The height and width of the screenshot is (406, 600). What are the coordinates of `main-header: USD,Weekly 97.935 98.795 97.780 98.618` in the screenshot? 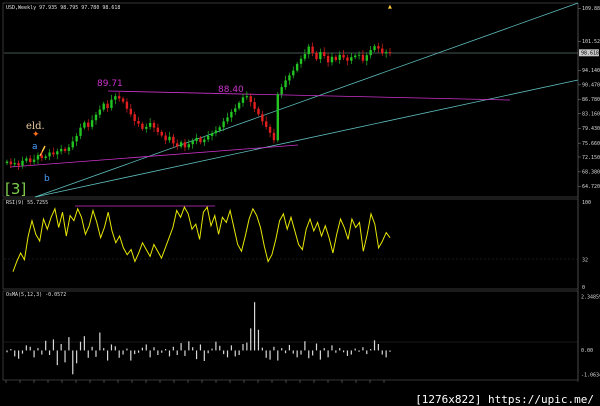 It's located at (63, 8).